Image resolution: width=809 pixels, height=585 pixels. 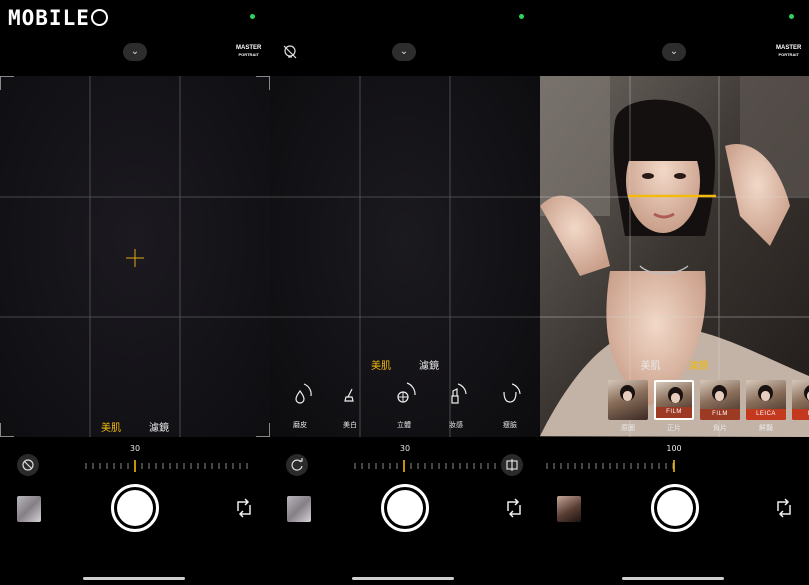 What do you see at coordinates (49, 18) in the screenshot?
I see `logo-text: MOBILE` at bounding box center [49, 18].